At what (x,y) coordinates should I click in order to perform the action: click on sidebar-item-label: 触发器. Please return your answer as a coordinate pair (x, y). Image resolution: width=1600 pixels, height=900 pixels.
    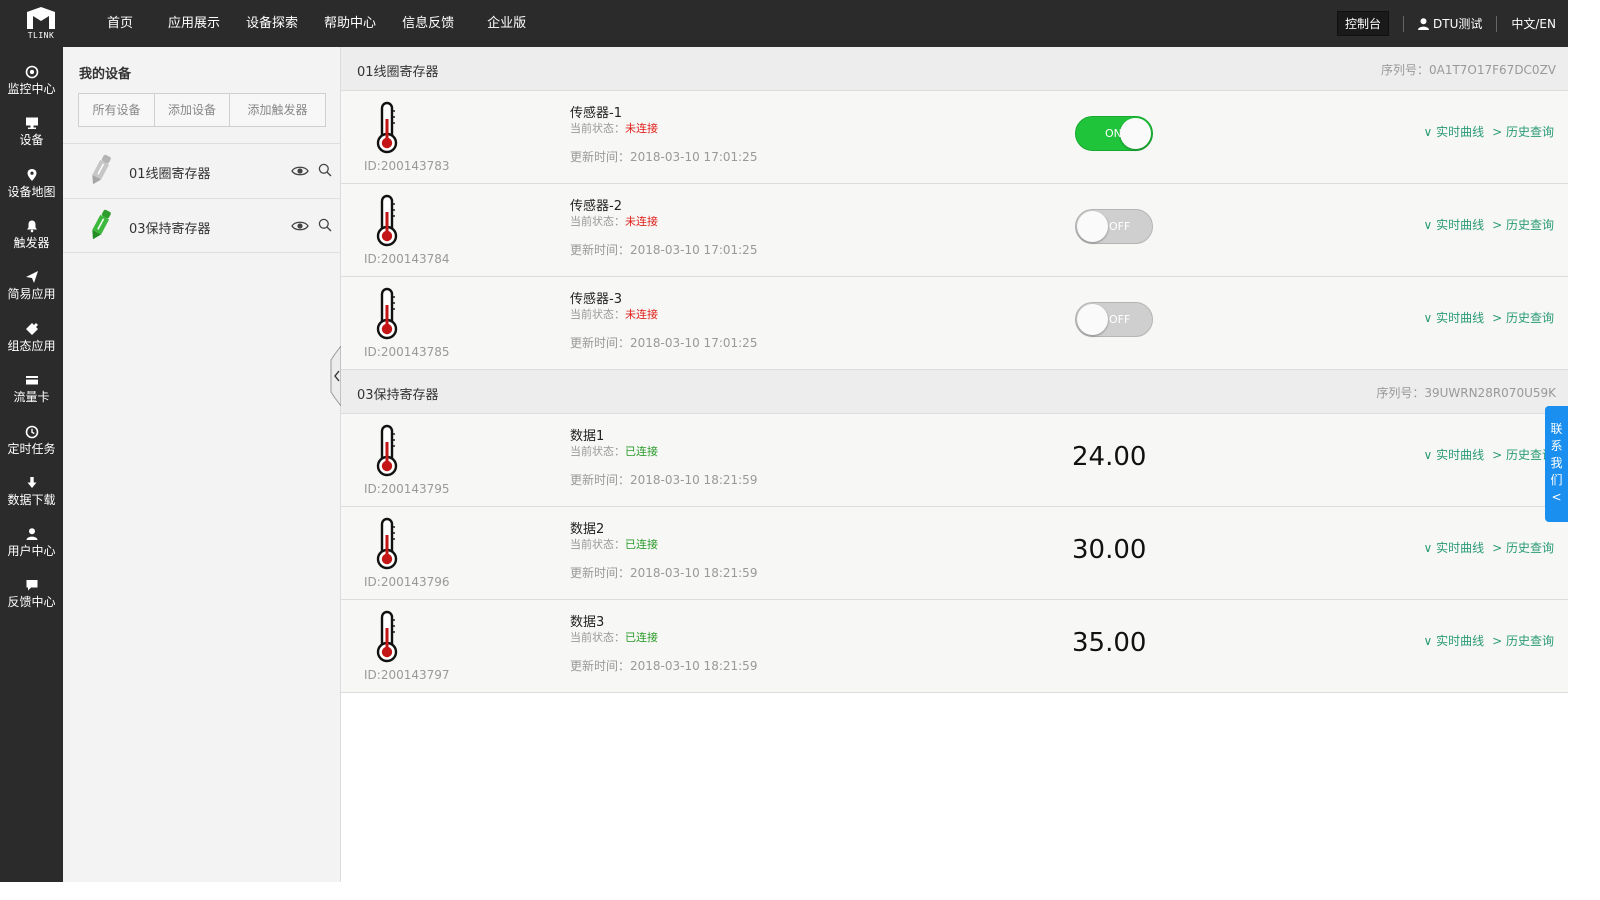
    Looking at the image, I should click on (31, 243).